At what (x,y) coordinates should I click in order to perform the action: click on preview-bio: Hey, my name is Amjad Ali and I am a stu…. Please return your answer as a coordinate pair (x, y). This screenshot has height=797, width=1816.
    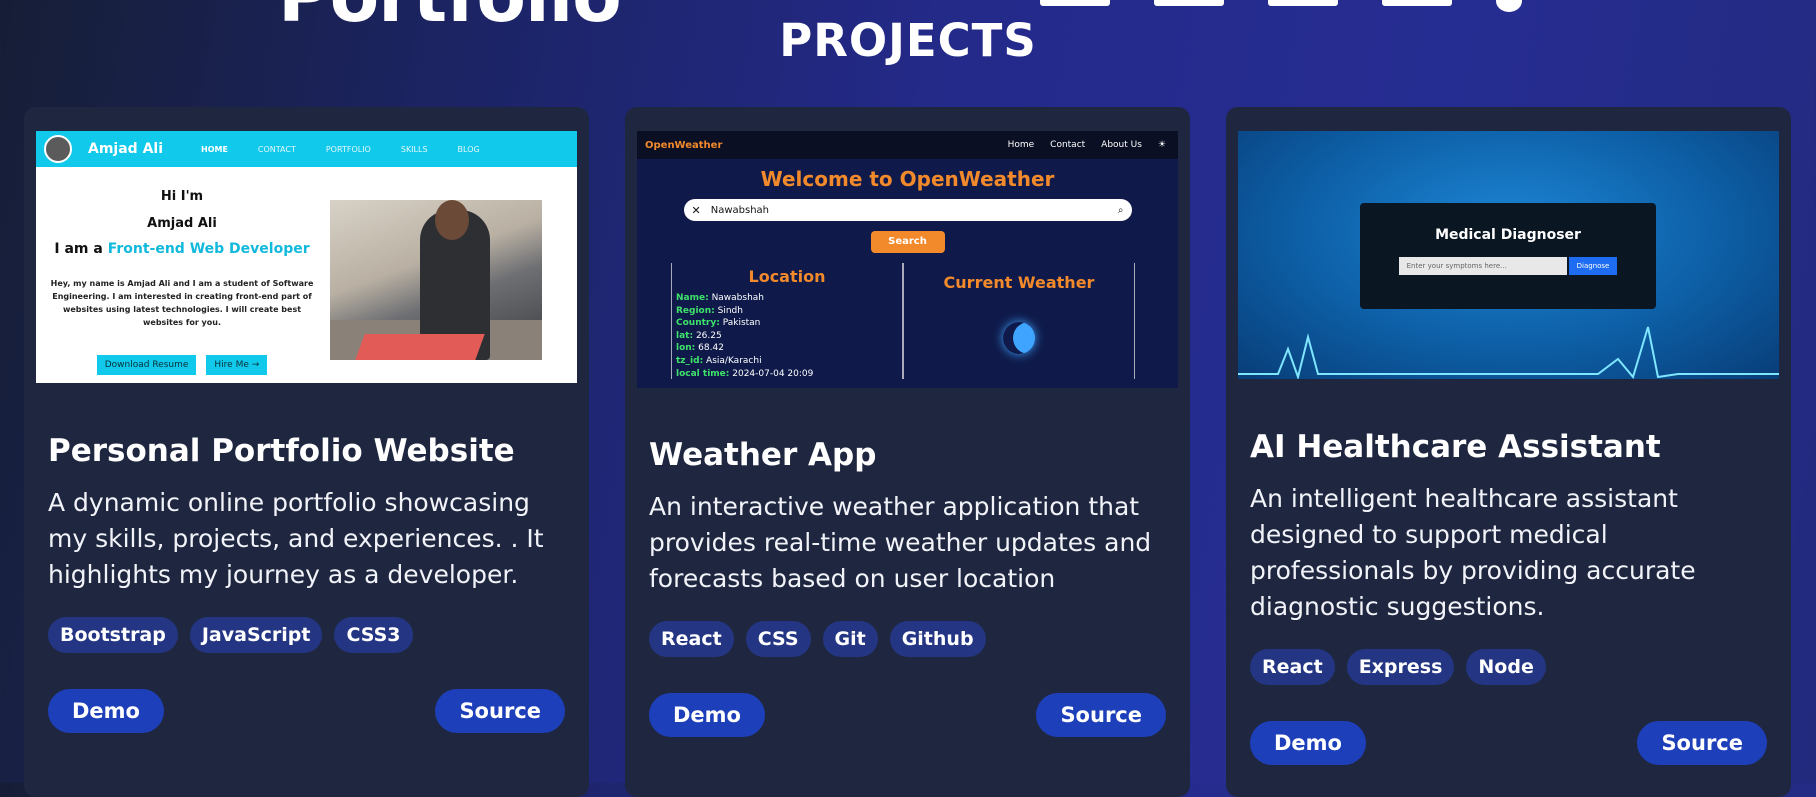
    Looking at the image, I should click on (182, 303).